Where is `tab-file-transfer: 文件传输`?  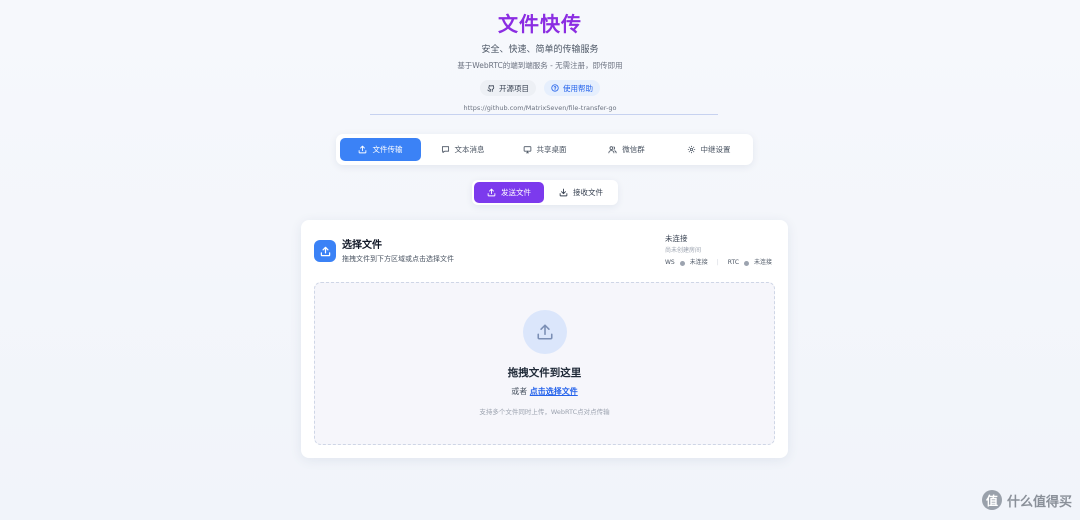
tab-file-transfer: 文件传输 is located at coordinates (380, 149).